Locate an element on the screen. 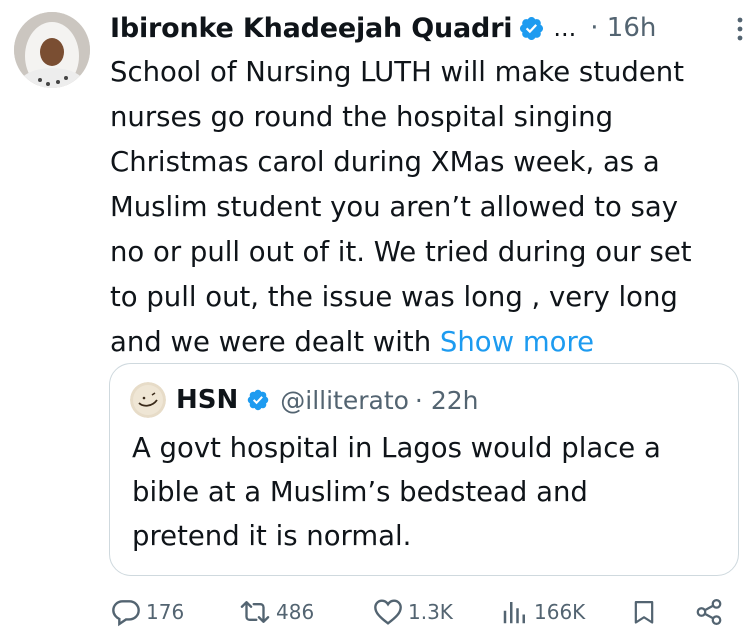  share-button is located at coordinates (709, 612).